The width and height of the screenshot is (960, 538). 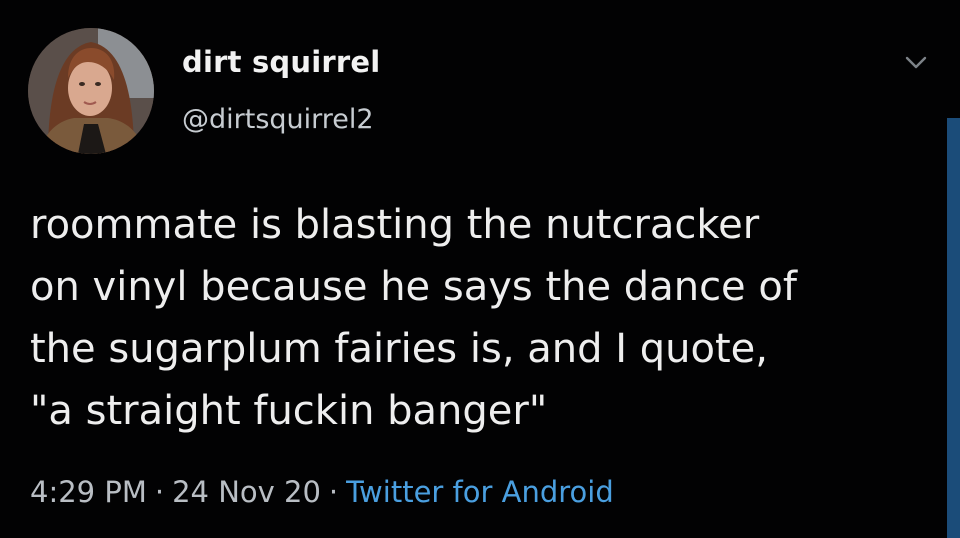 I want to click on avatar, so click(x=91, y=91).